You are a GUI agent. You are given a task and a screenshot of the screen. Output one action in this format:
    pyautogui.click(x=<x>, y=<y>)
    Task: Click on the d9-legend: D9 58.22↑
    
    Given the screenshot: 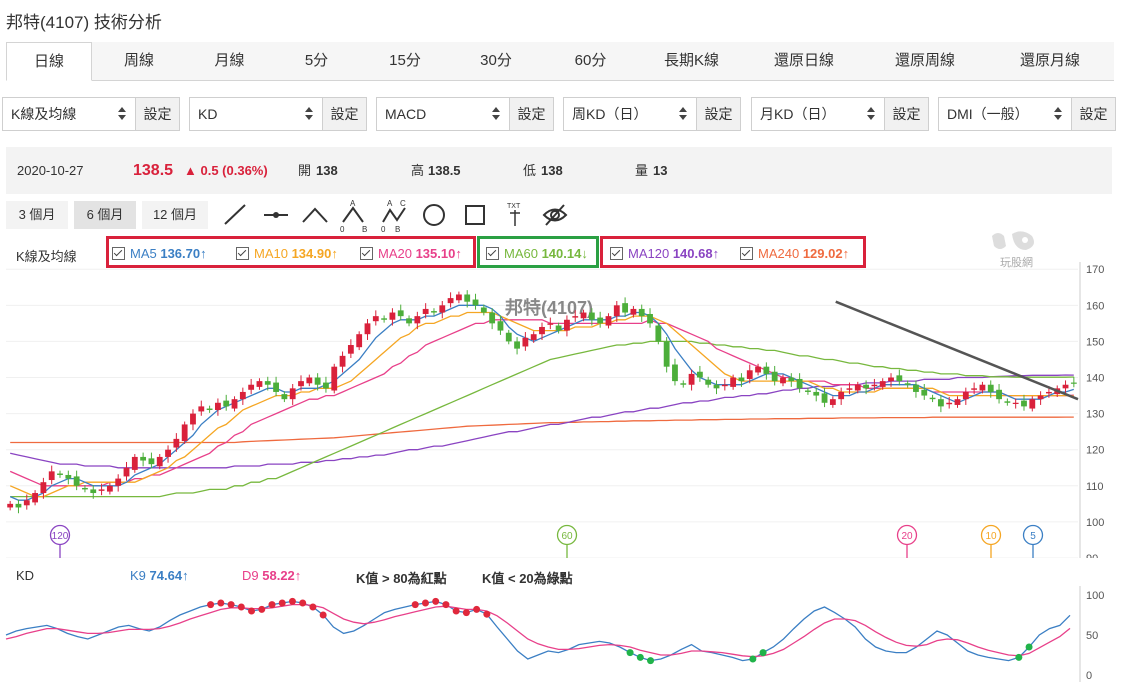 What is the action you would take?
    pyautogui.click(x=271, y=575)
    